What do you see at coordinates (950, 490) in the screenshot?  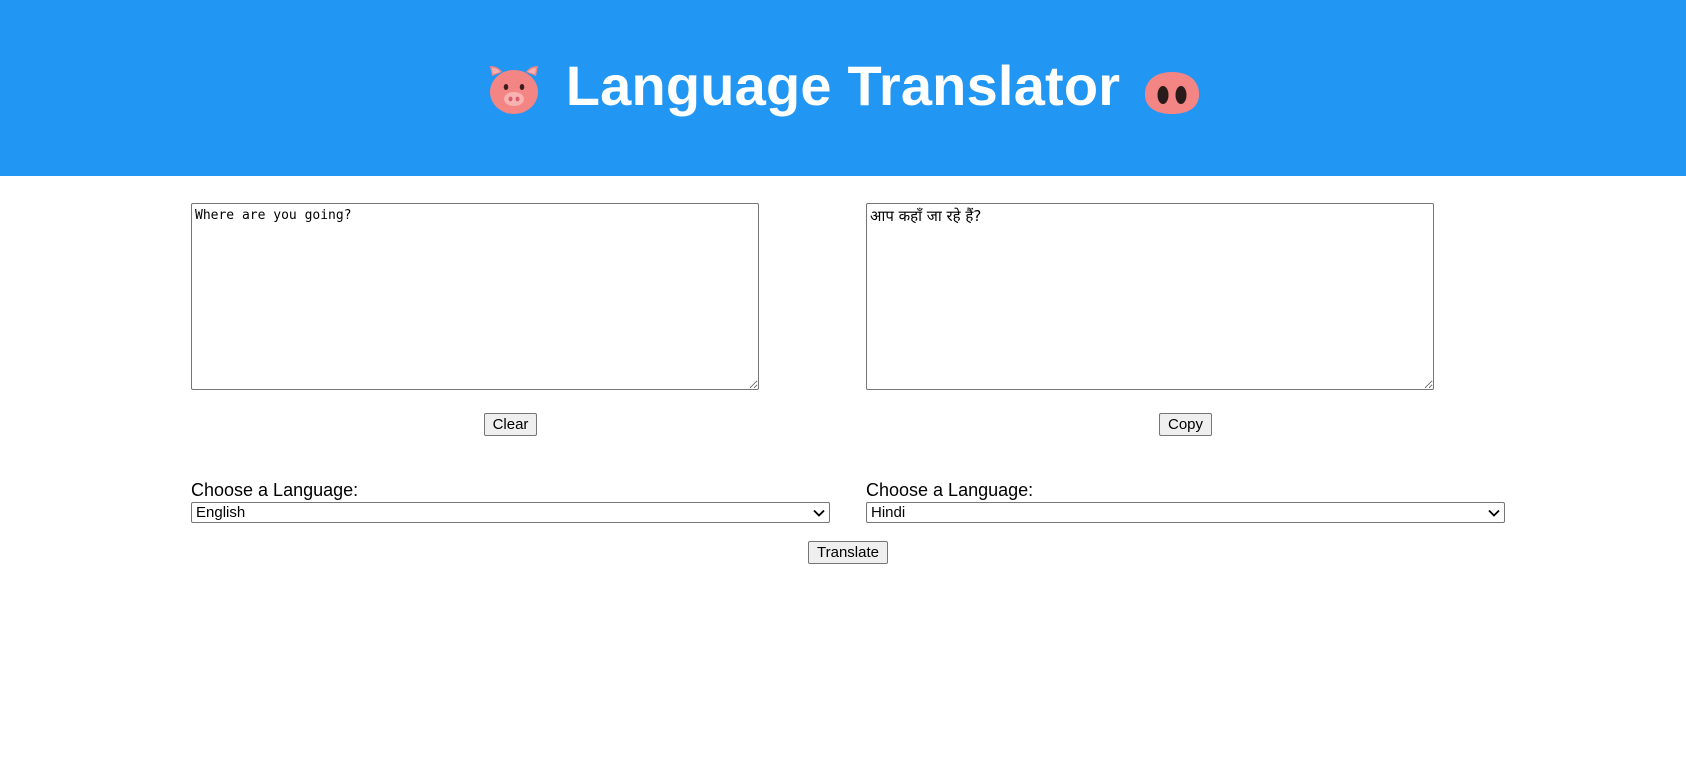 I see `target-language-label: Choose a Language:` at bounding box center [950, 490].